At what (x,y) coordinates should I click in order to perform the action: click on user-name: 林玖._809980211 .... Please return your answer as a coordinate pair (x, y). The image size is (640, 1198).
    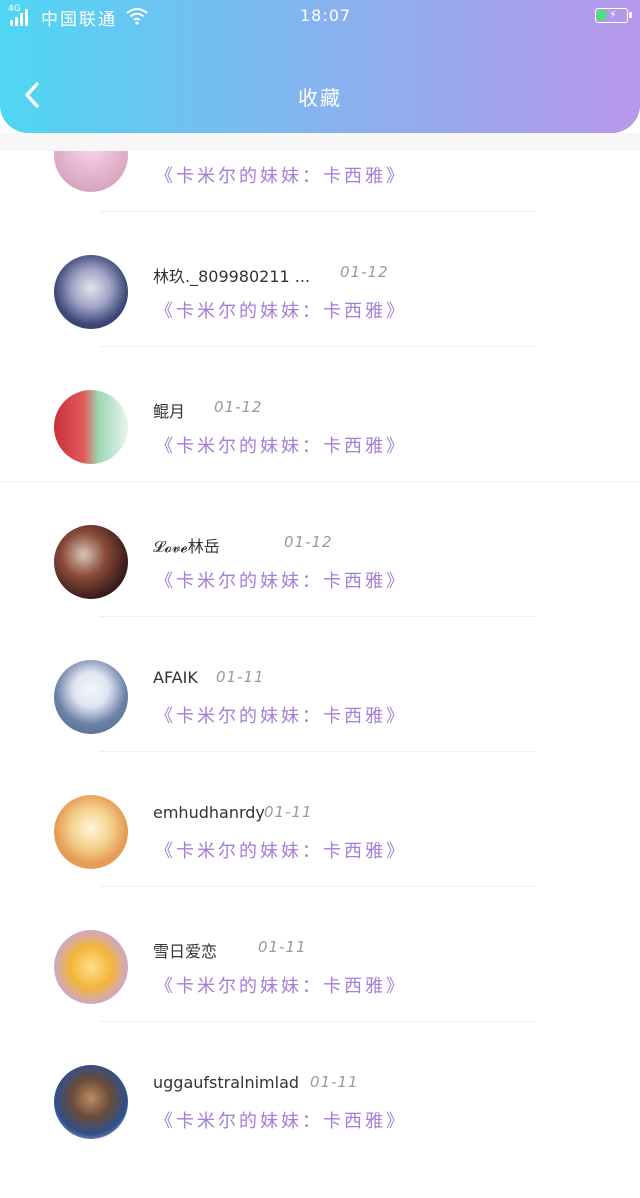
    Looking at the image, I should click on (231, 275).